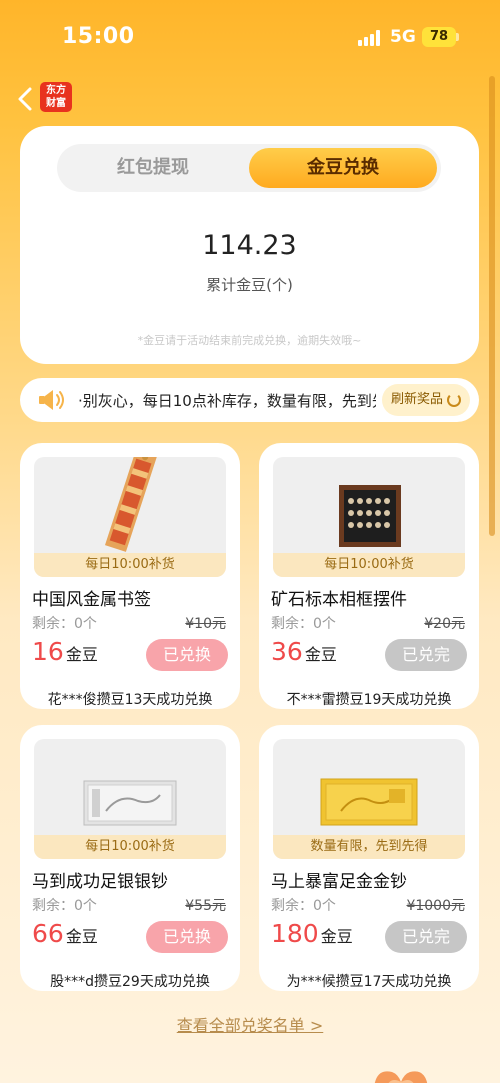  I want to click on product-original-price: ¥10元, so click(205, 624).